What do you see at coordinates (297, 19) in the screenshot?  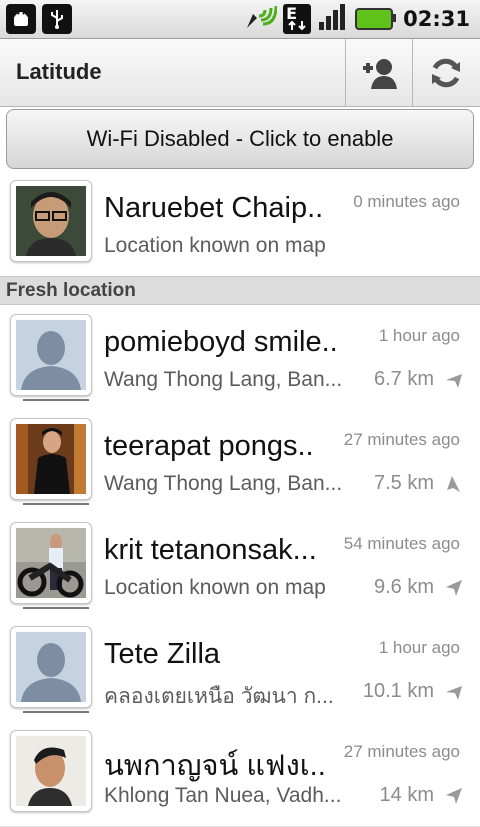 I see `data-updown-icon: E` at bounding box center [297, 19].